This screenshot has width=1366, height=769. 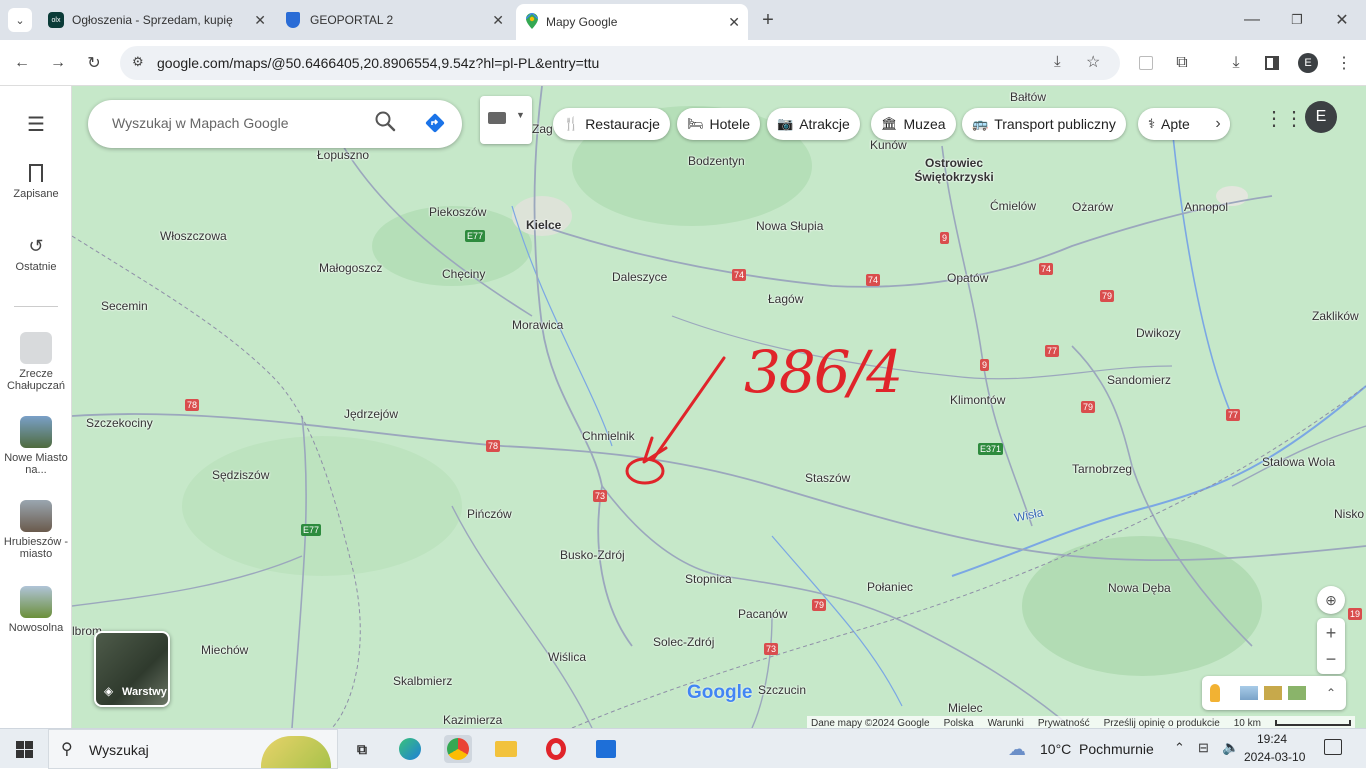 I want to click on browser-menu-button: ⋮, so click(x=1344, y=63).